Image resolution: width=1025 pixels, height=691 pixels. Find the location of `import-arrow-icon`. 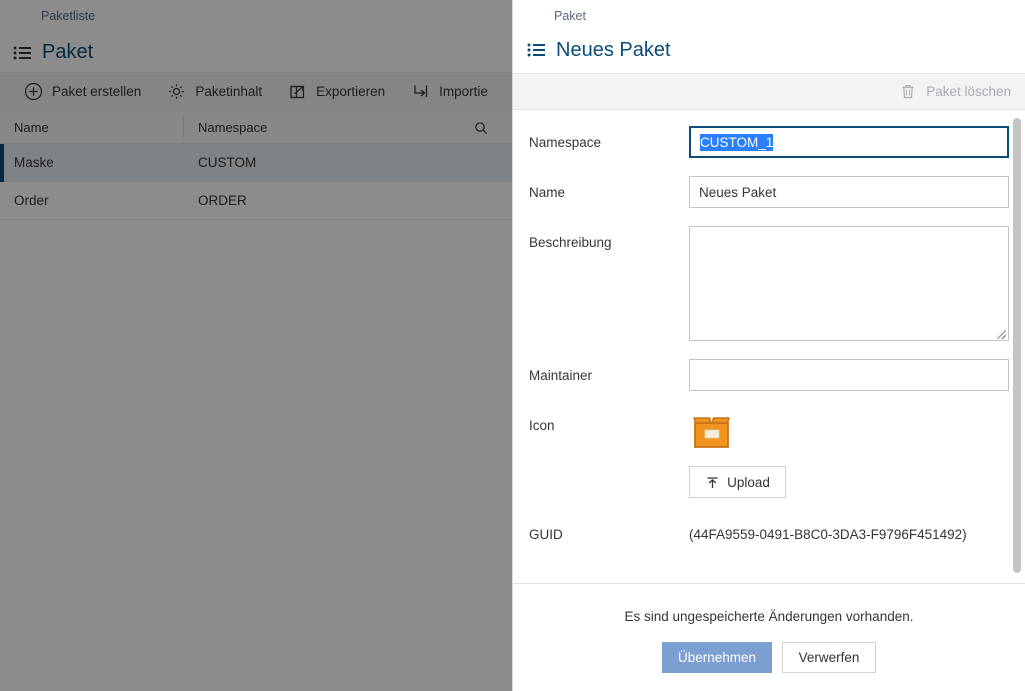

import-arrow-icon is located at coordinates (420, 91).